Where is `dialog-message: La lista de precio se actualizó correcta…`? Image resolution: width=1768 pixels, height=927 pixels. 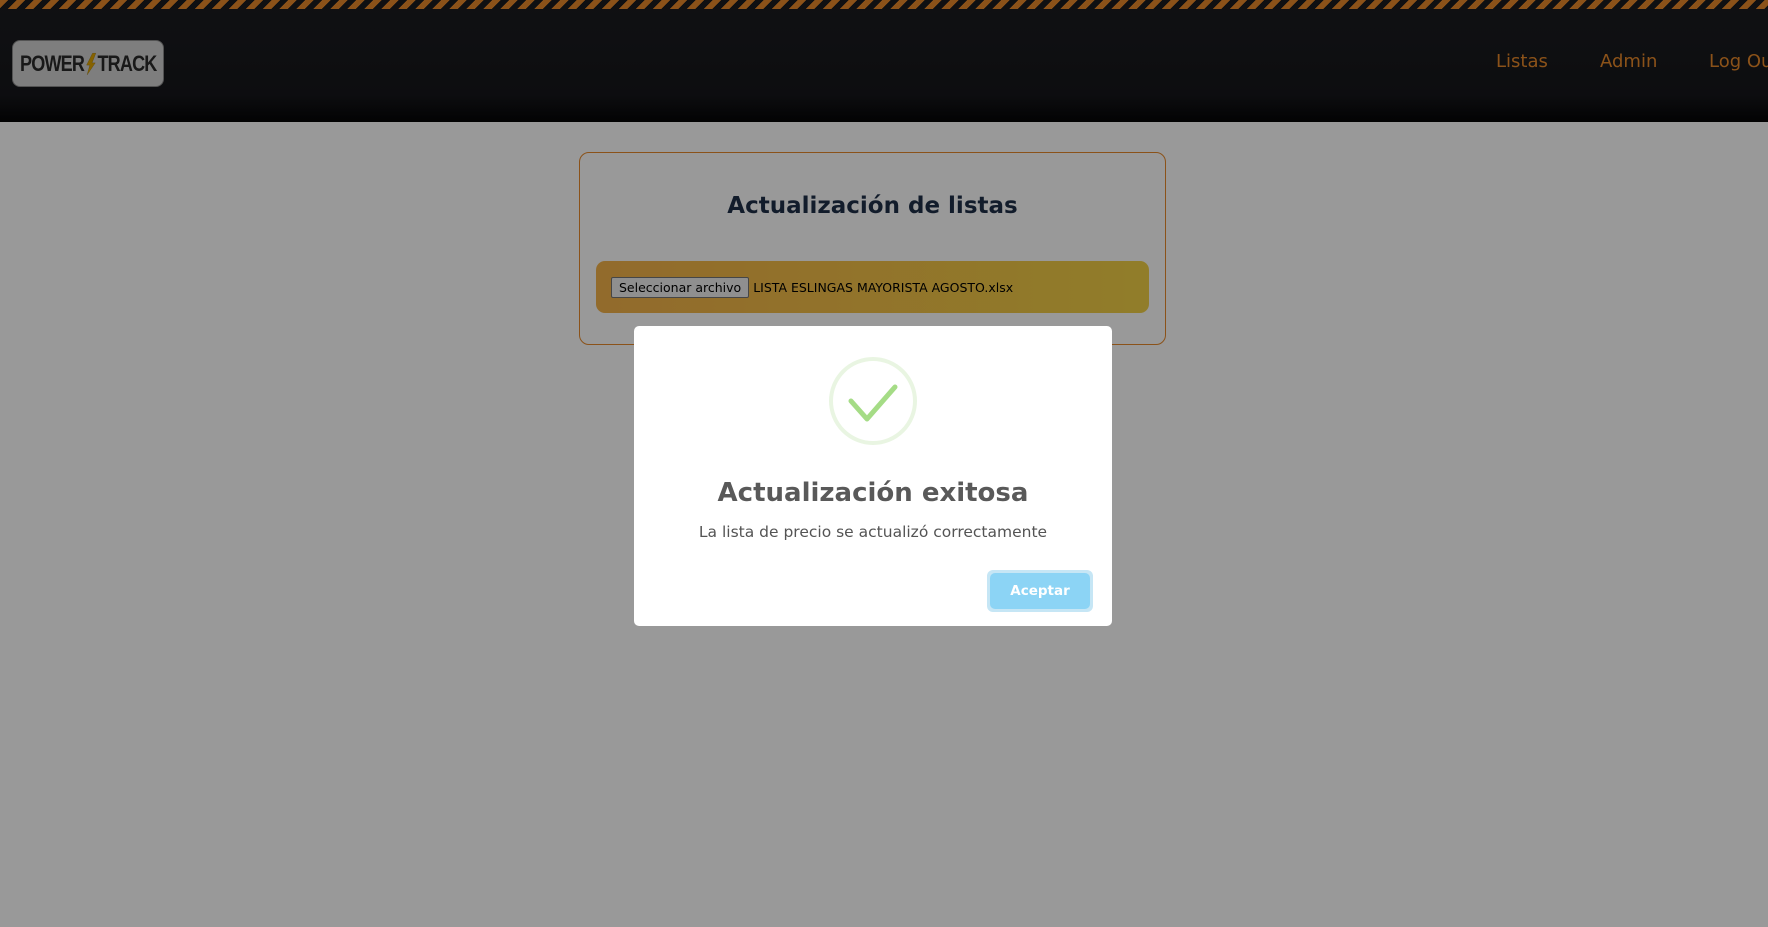
dialog-message: La lista de precio se actualizó correcta… is located at coordinates (873, 532).